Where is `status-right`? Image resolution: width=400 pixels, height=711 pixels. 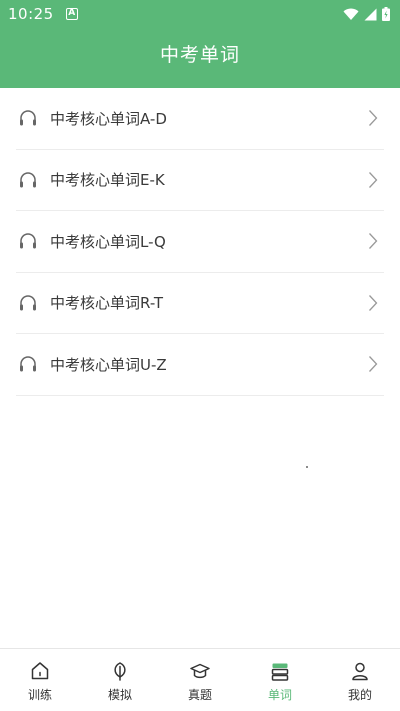
status-right is located at coordinates (366, 14).